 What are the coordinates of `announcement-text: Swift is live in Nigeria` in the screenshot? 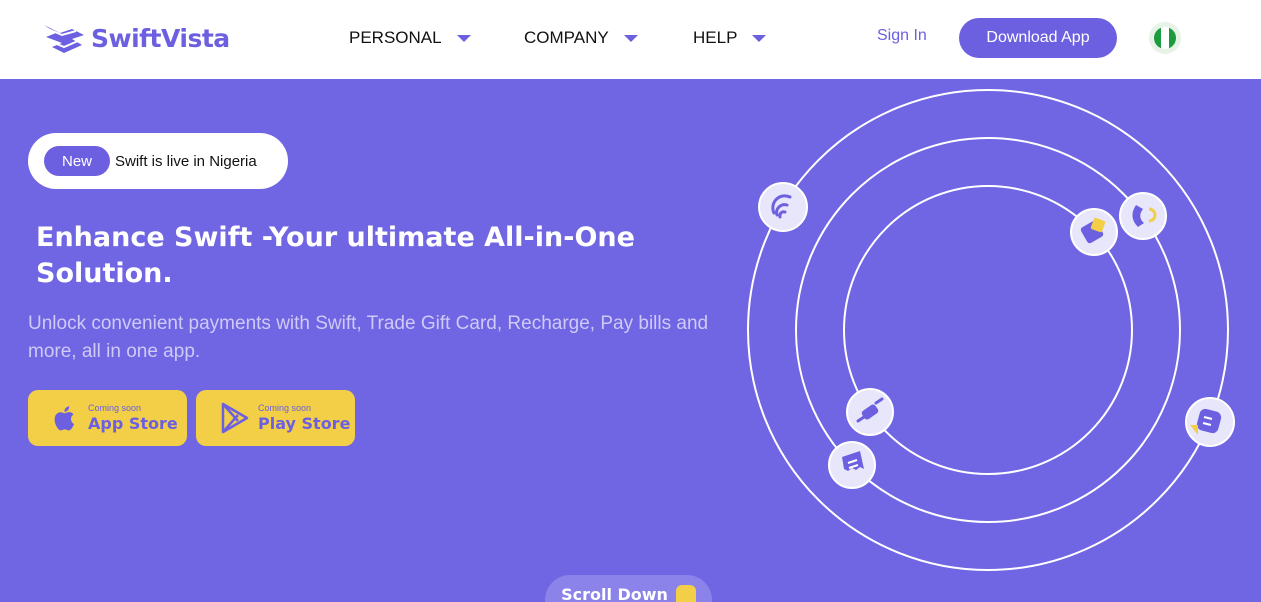 It's located at (186, 161).